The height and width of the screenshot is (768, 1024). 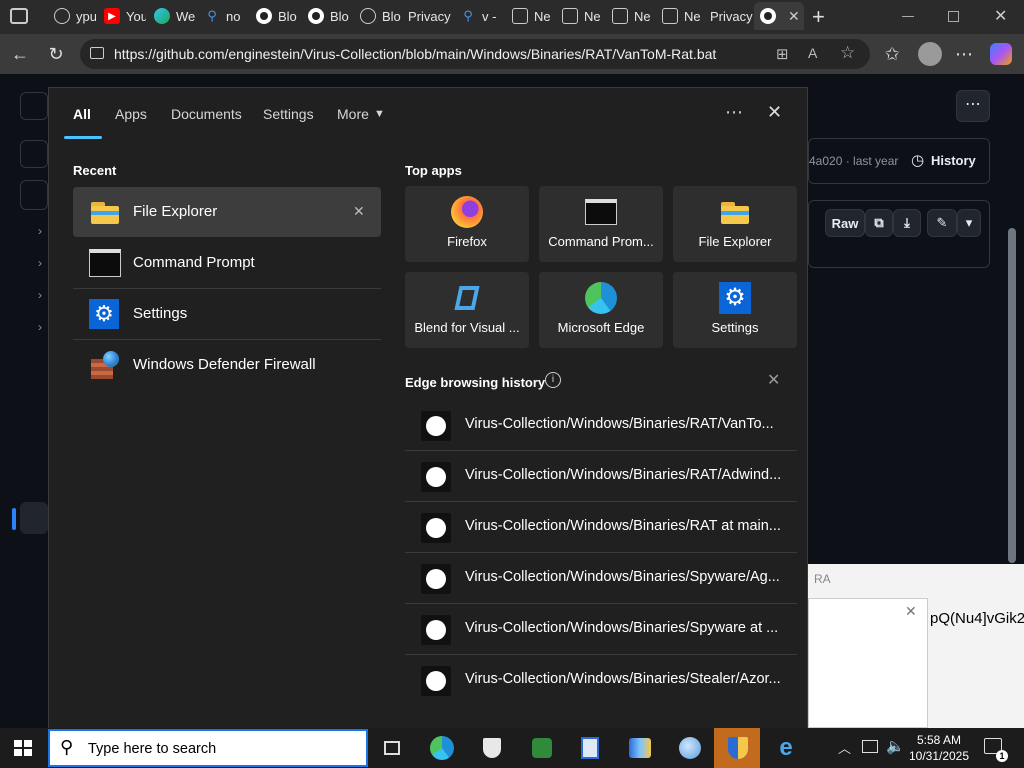 What do you see at coordinates (782, 54) in the screenshot?
I see `app-available-icon: ⊞` at bounding box center [782, 54].